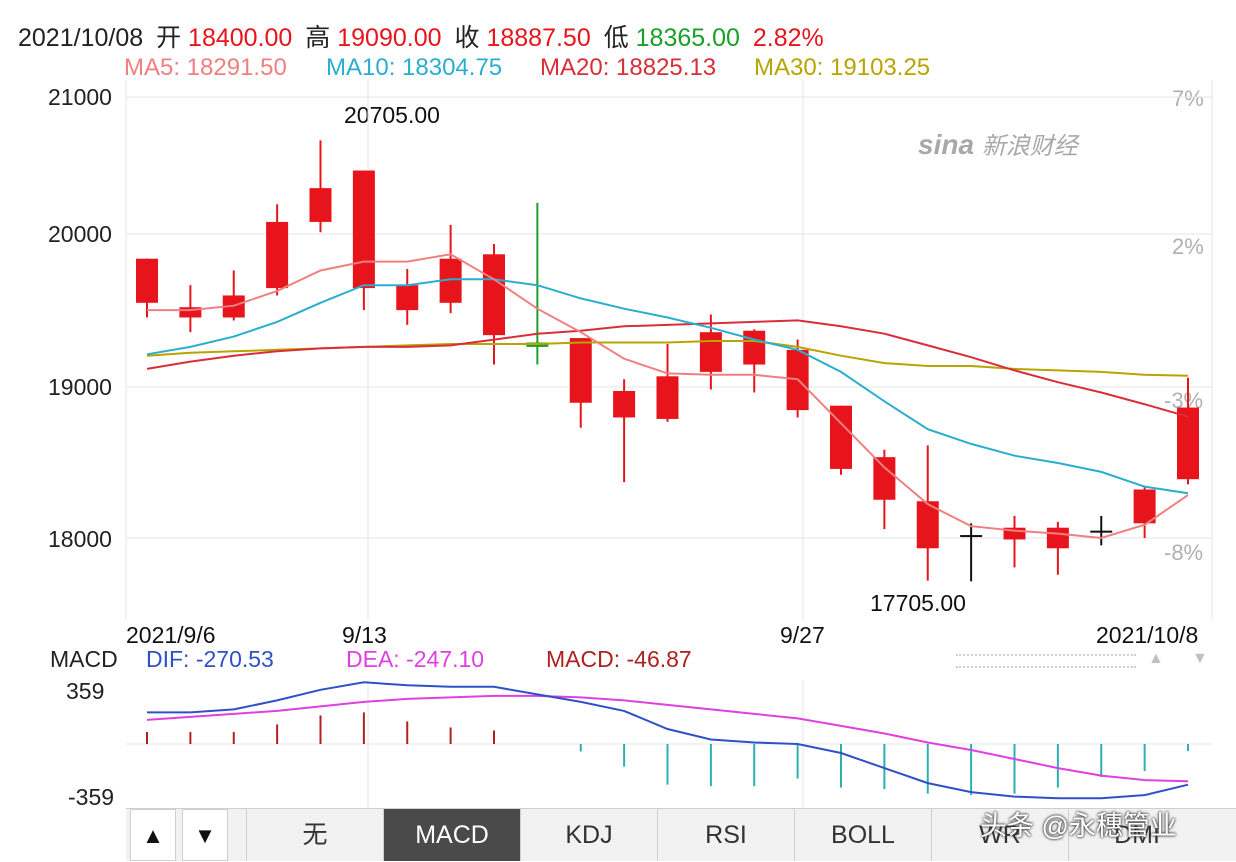 This screenshot has height=862, width=1236. I want to click on tab-rsi: RSI, so click(725, 835).